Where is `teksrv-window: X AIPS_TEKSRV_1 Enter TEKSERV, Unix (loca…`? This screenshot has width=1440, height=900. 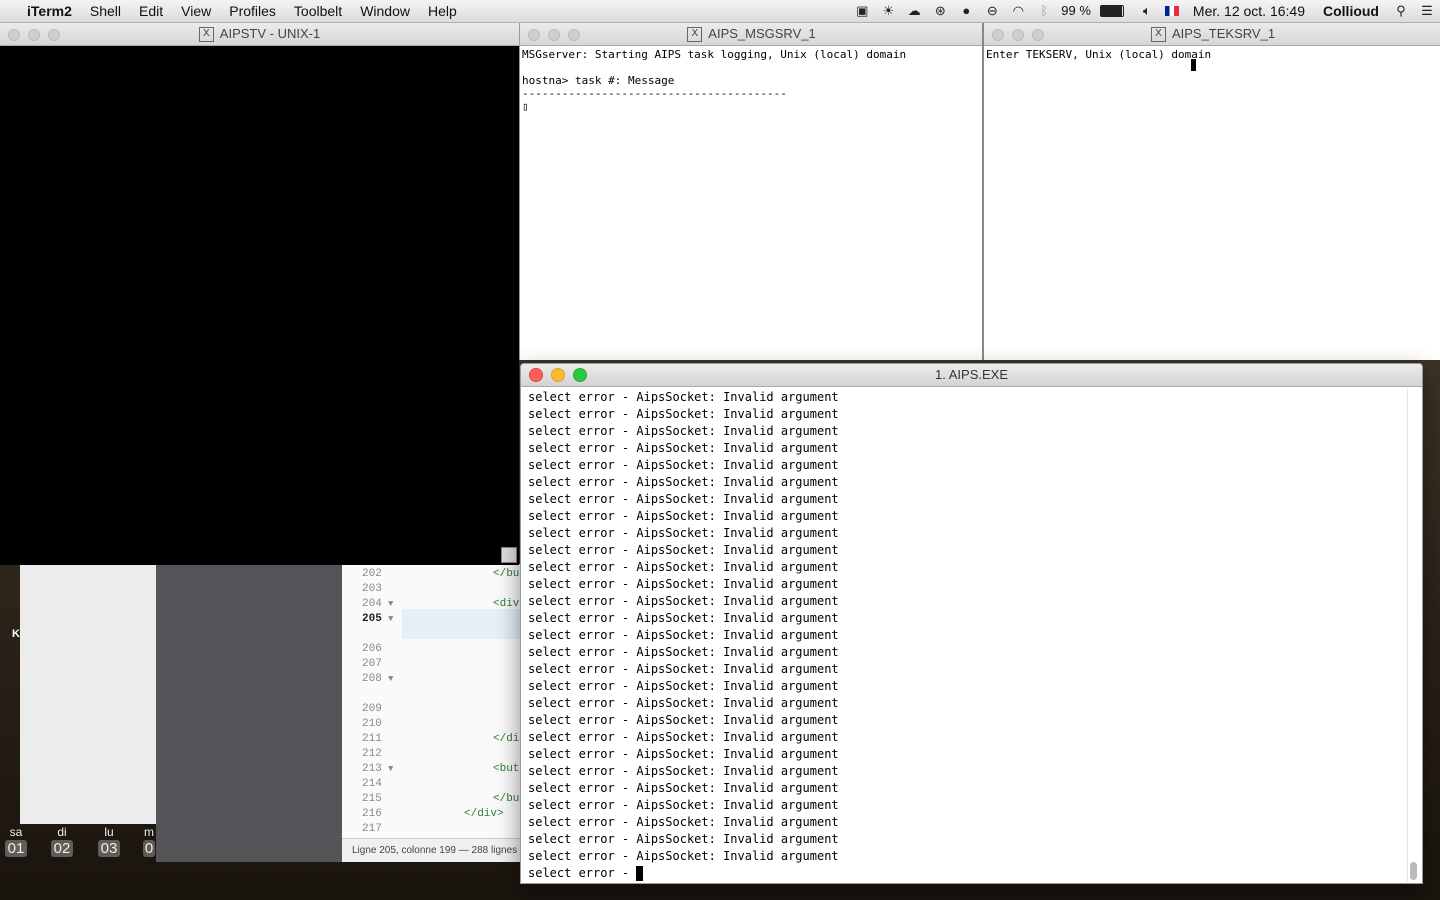
teksrv-window: X AIPS_TEKSRV_1 Enter TEKSERV, Unix (loca… is located at coordinates (1211, 191).